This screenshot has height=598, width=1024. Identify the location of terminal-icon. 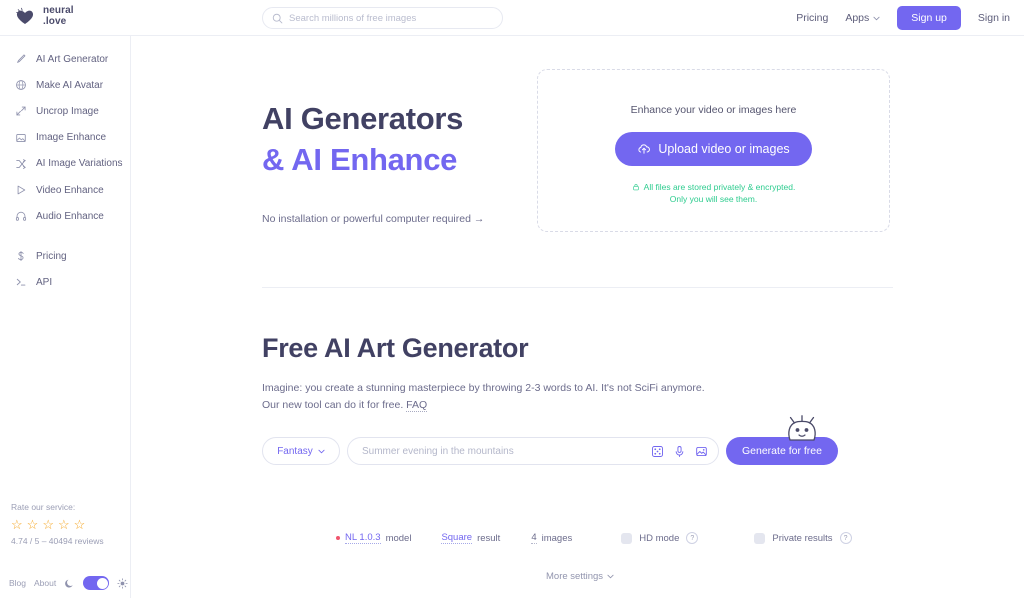
(20, 282).